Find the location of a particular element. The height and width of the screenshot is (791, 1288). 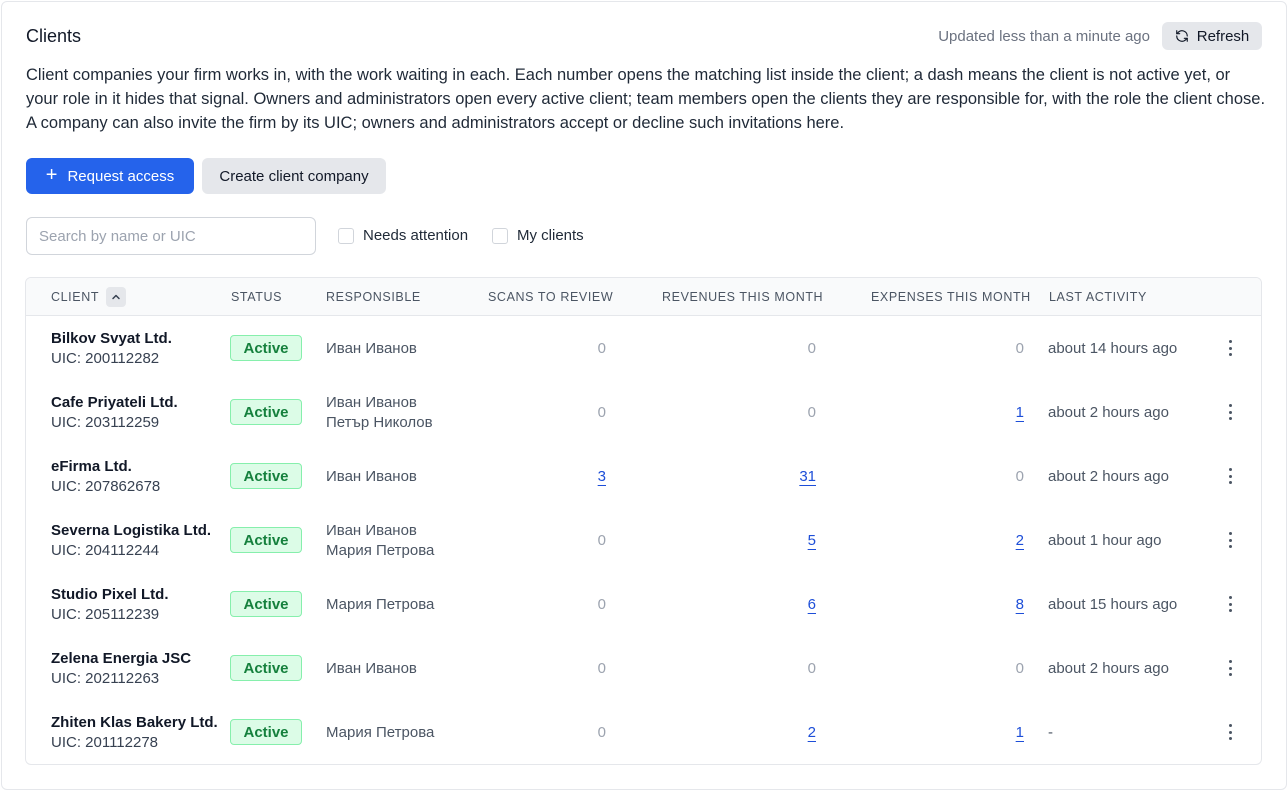

refresh-label: Refresh is located at coordinates (1223, 36).